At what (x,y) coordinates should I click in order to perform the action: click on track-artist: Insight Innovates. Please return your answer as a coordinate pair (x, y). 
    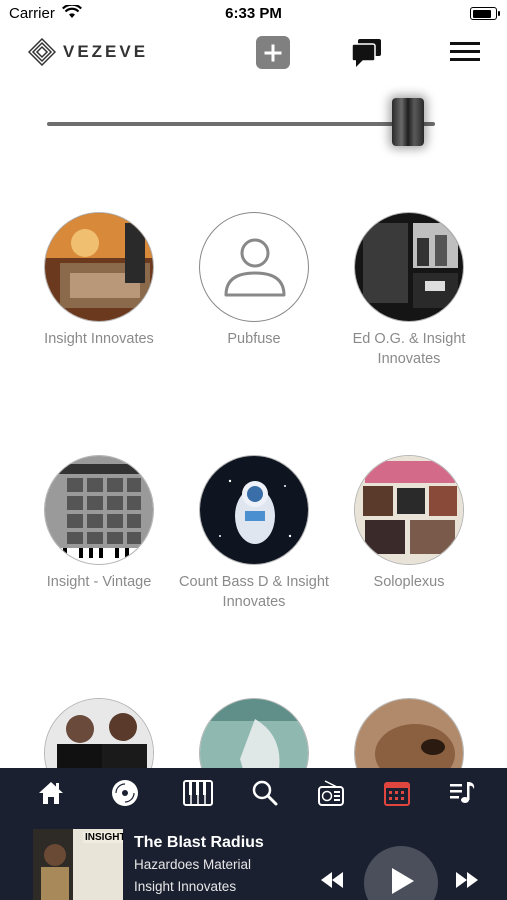
    Looking at the image, I should click on (185, 886).